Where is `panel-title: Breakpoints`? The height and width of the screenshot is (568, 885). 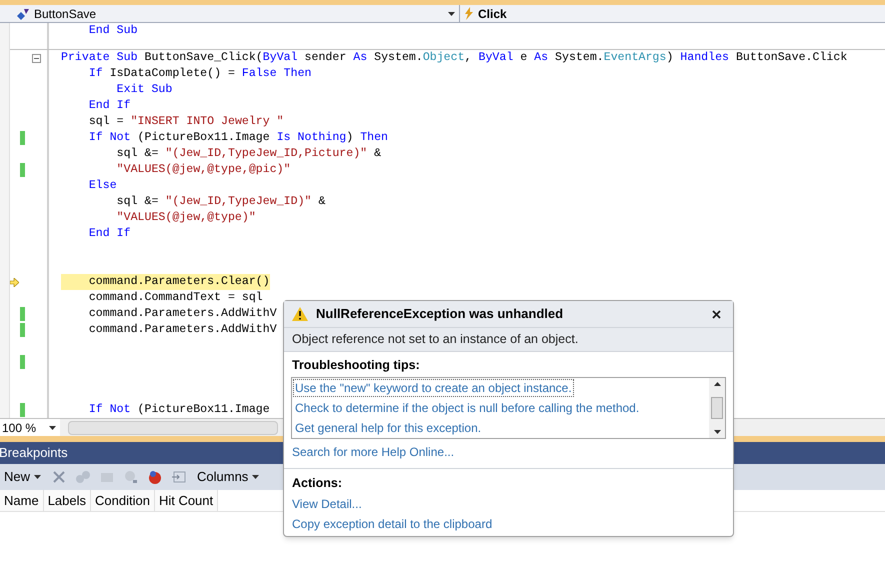
panel-title: Breakpoints is located at coordinates (34, 453).